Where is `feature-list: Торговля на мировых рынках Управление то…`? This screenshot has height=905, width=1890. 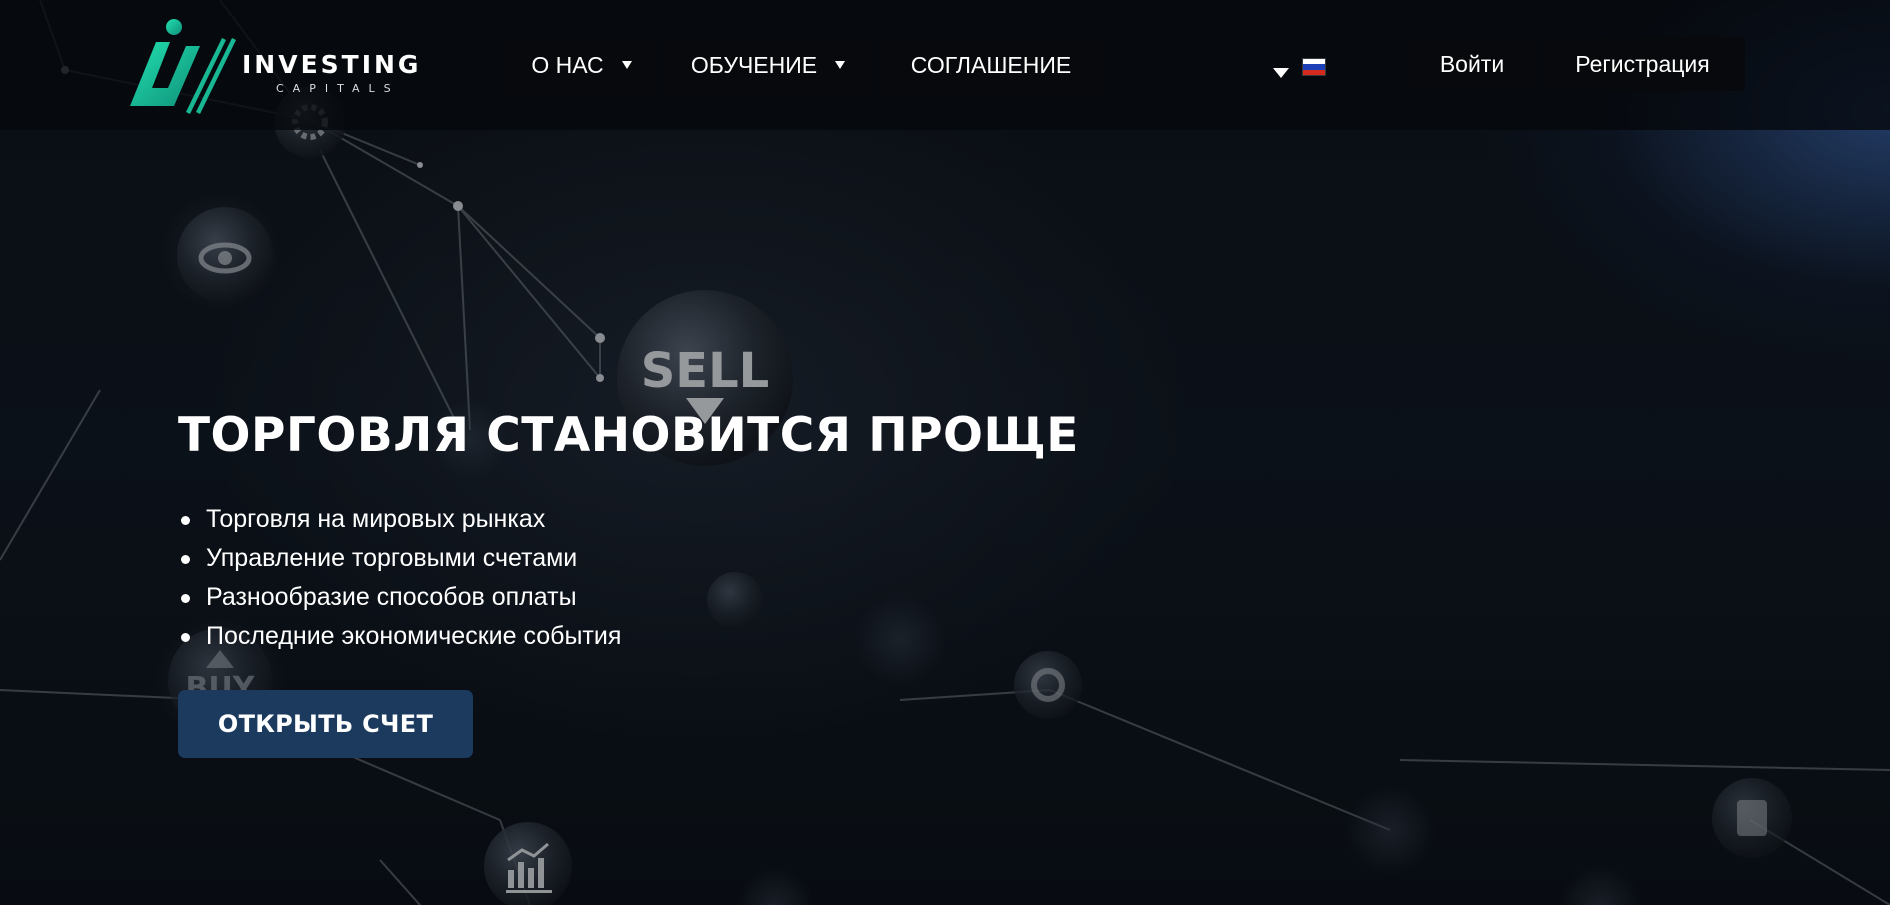 feature-list: Торговля на мировых рынках Управление то… is located at coordinates (399, 578).